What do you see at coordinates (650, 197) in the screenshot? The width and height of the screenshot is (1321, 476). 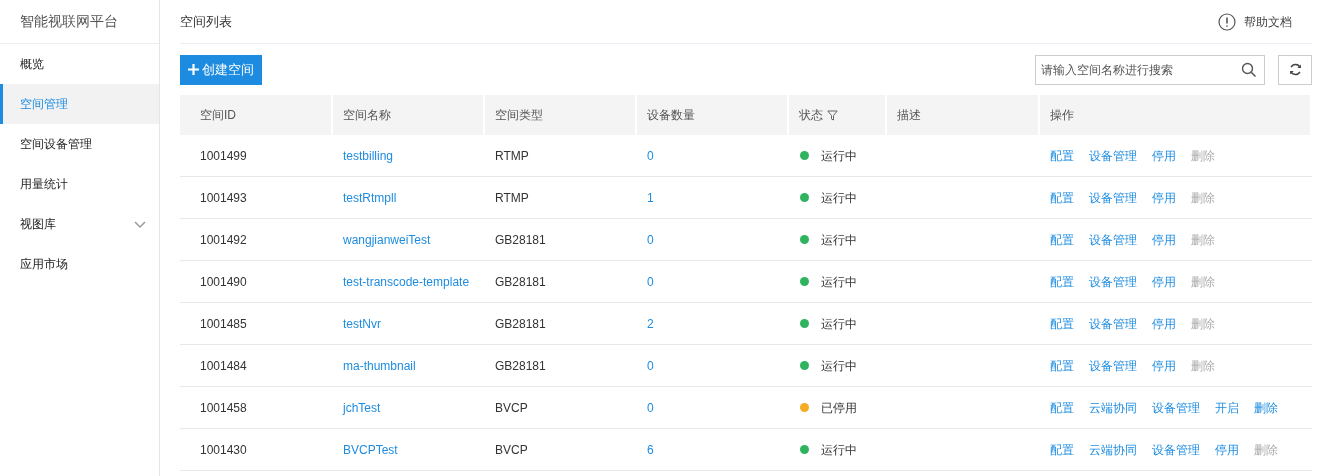 I see `device-count-link: 1` at bounding box center [650, 197].